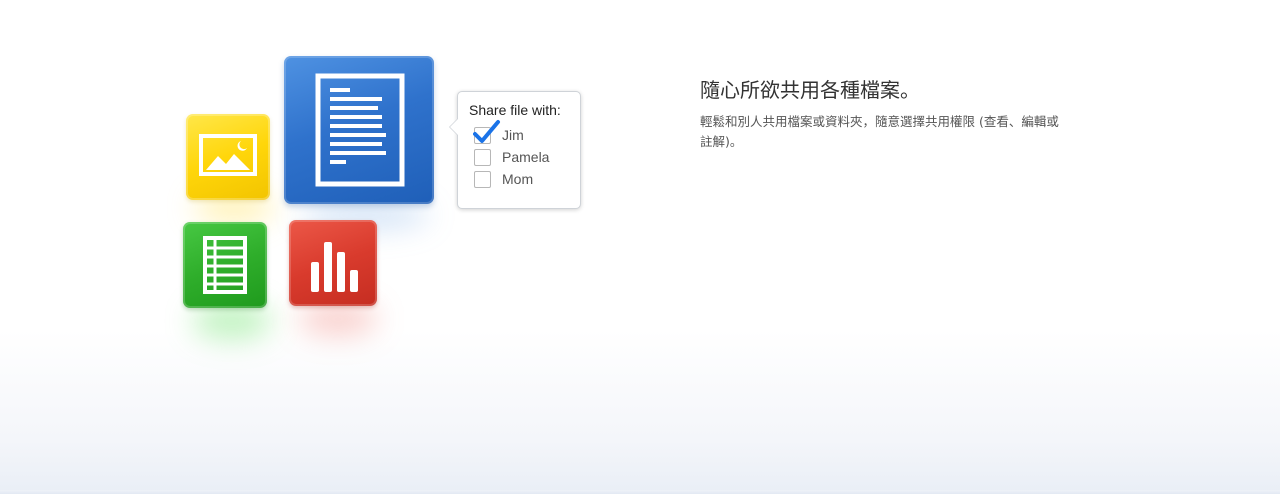 This screenshot has height=494, width=1280. I want to click on share-popup: Share file with: Jim Pamela Mom, so click(515, 150).